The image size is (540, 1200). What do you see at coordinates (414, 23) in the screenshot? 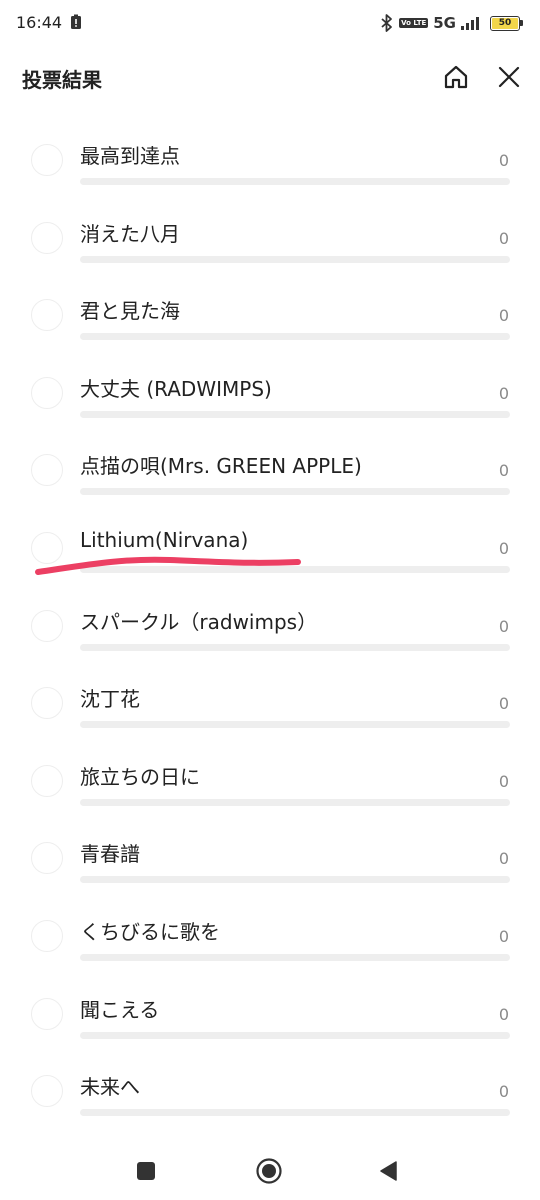
I see `volte-icon: Vo LTE` at bounding box center [414, 23].